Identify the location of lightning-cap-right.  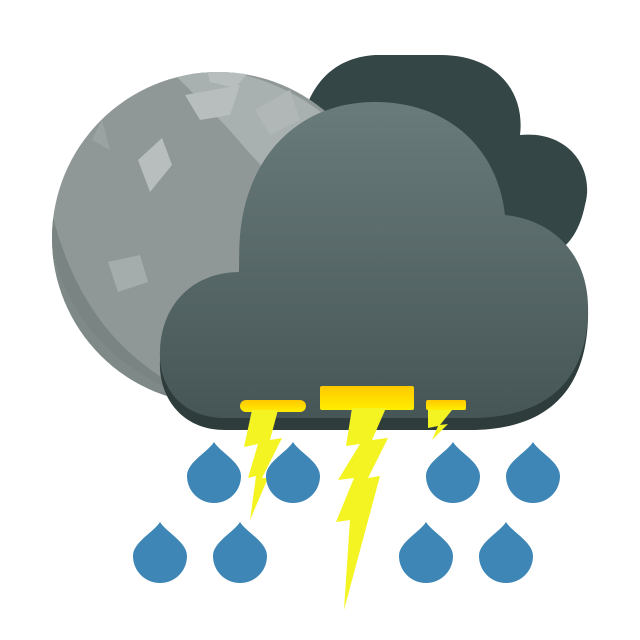
(446, 405).